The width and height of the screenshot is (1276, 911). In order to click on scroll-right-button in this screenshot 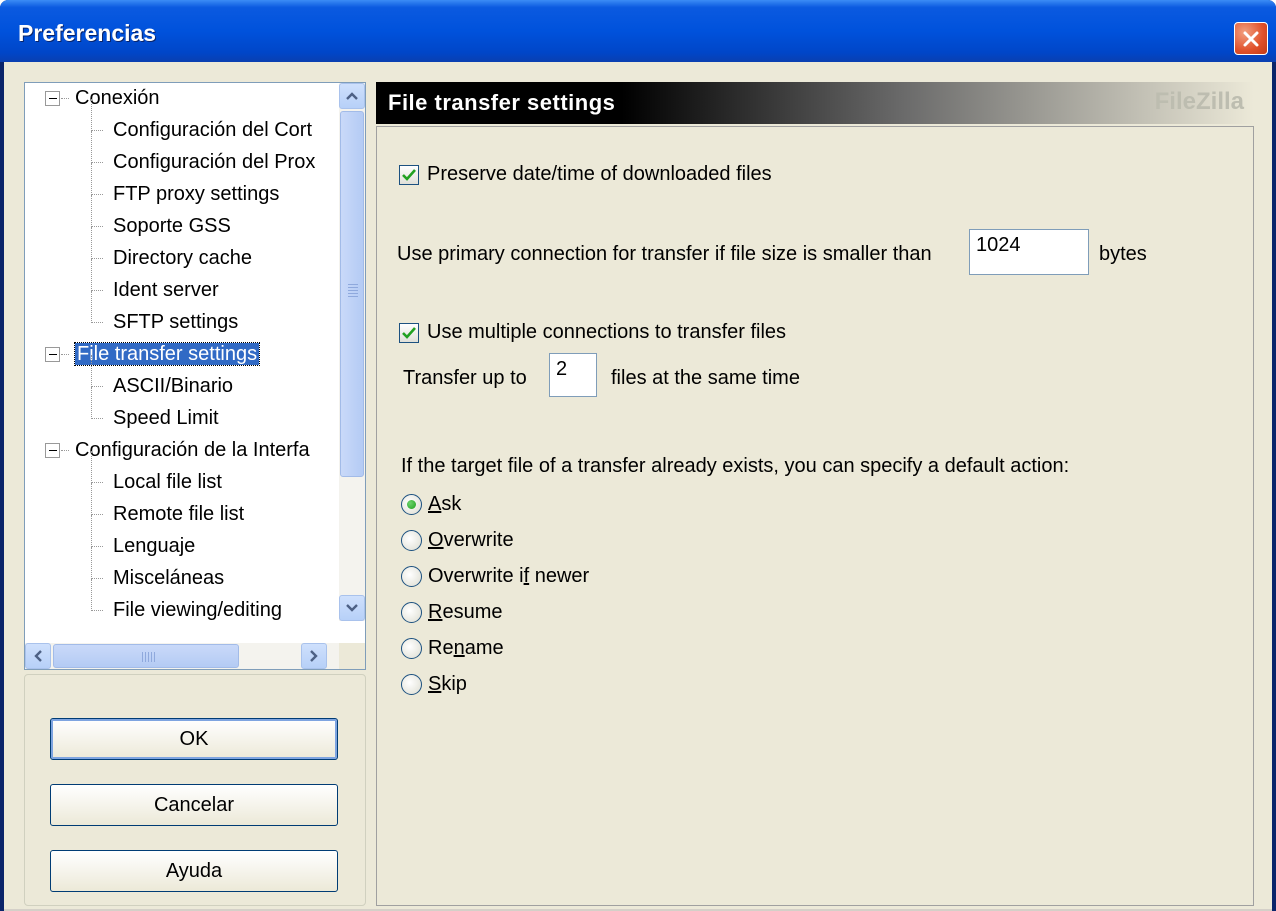, I will do `click(314, 656)`.